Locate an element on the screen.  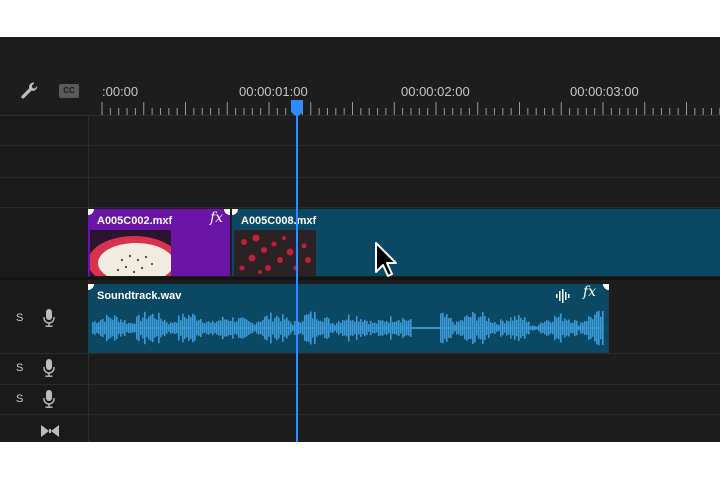
wrench-icon is located at coordinates (30, 91).